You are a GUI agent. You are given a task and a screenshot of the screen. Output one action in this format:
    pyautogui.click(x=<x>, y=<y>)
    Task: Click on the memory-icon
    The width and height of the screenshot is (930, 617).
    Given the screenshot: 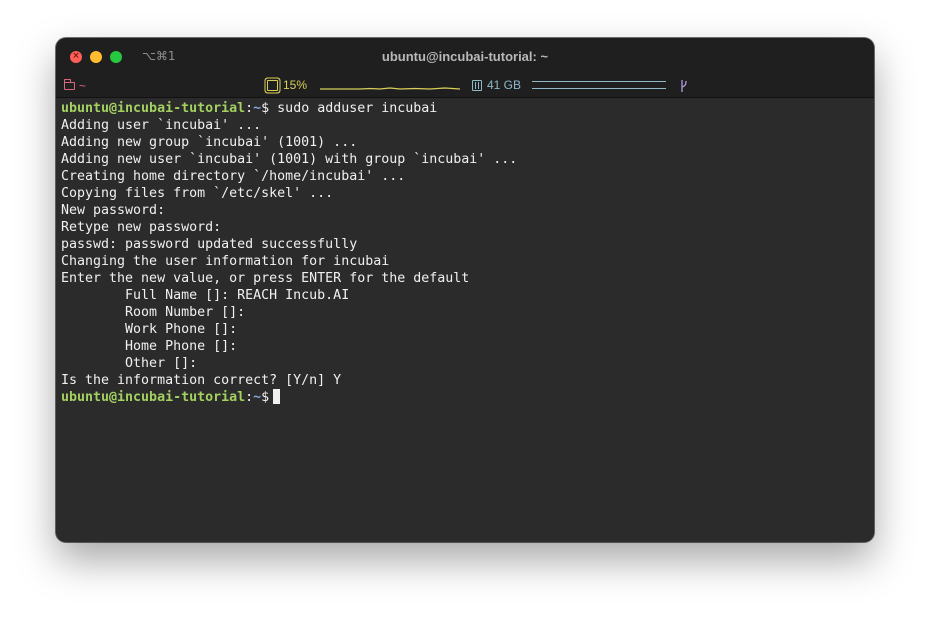 What is the action you would take?
    pyautogui.click(x=477, y=85)
    